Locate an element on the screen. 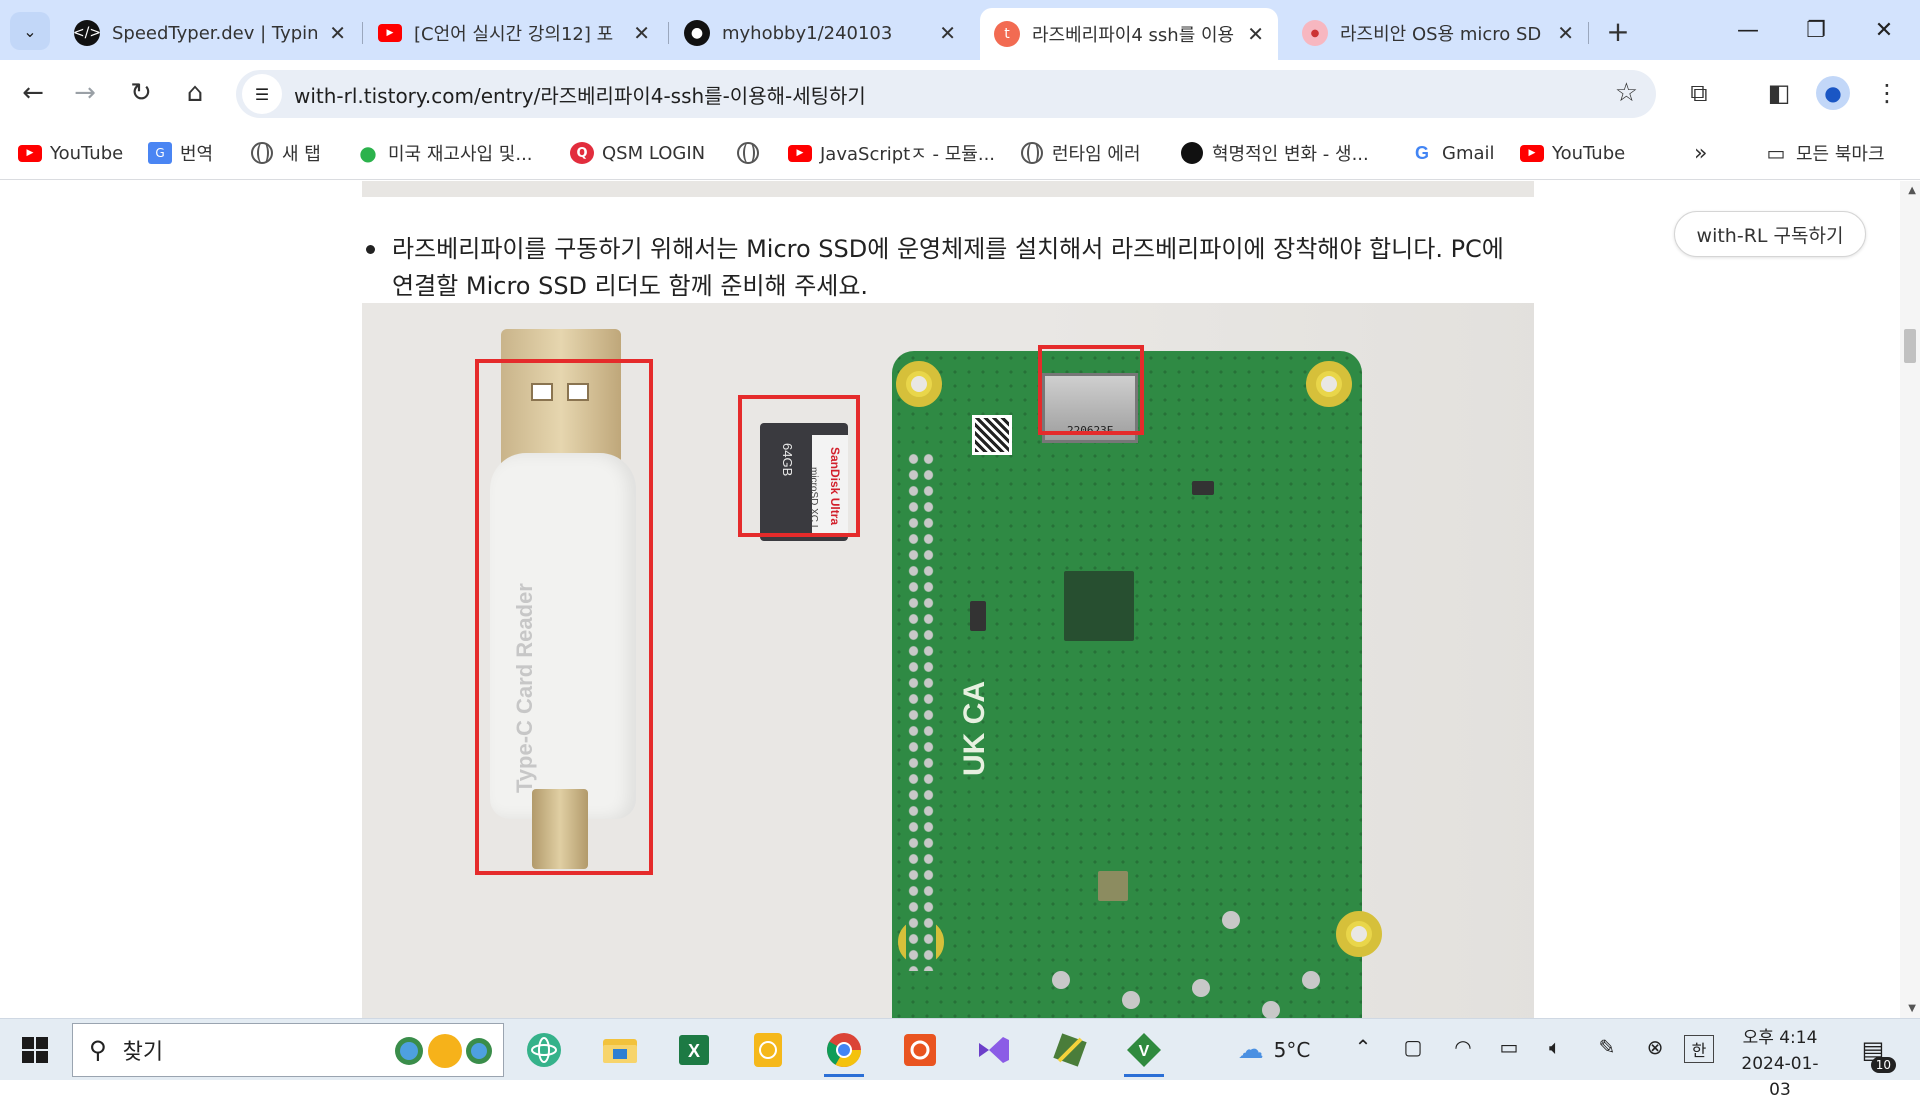 This screenshot has height=1103, width=1920. scroll-down-icon: ▼ is located at coordinates (1912, 1008).